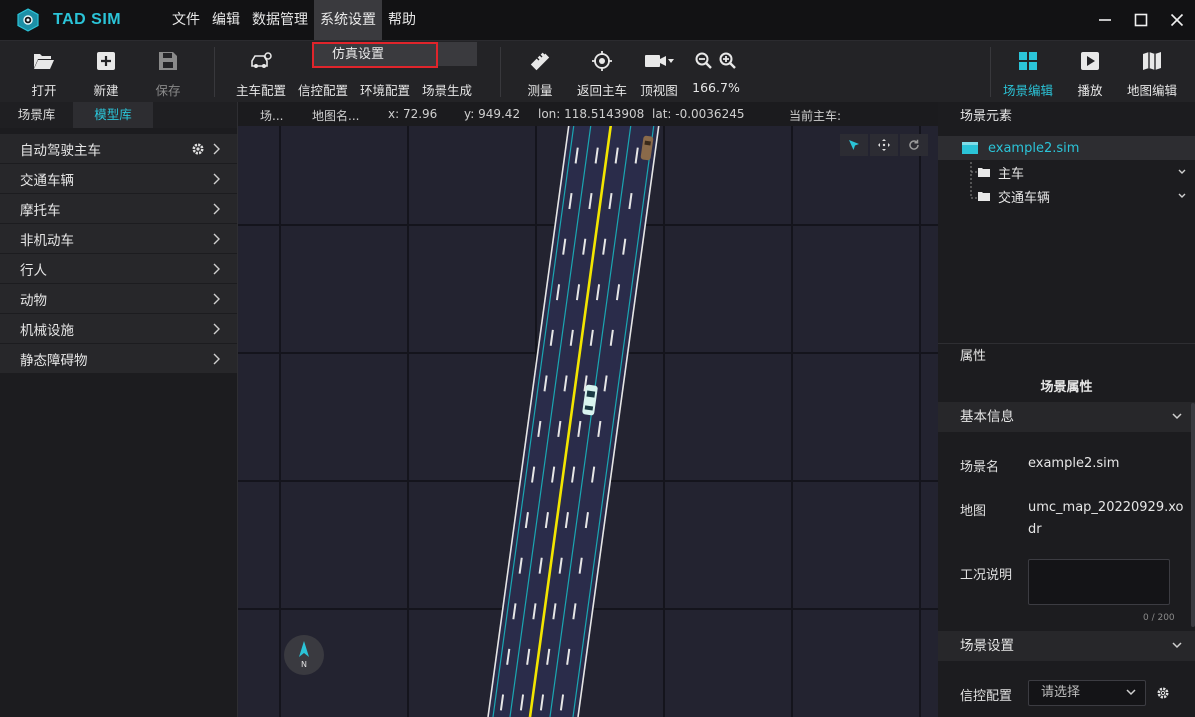 This screenshot has height=717, width=1195. What do you see at coordinates (1152, 61) in the screenshot?
I see `map-icon` at bounding box center [1152, 61].